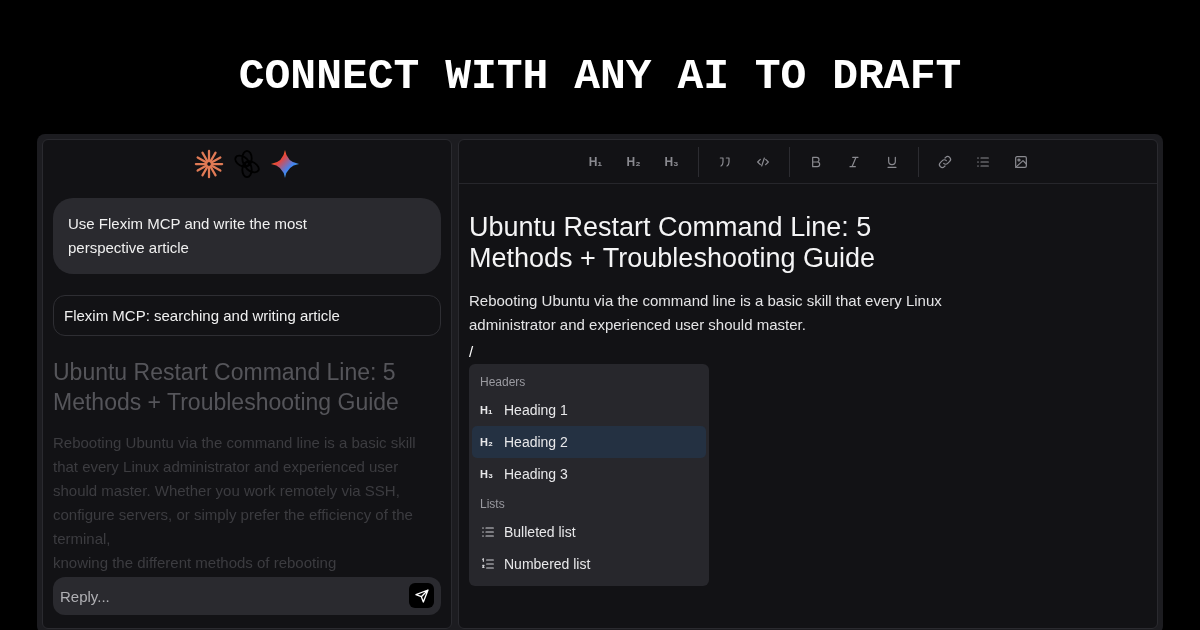 Image resolution: width=1200 pixels, height=630 pixels. What do you see at coordinates (285, 164) in the screenshot?
I see `sparkle-icon` at bounding box center [285, 164].